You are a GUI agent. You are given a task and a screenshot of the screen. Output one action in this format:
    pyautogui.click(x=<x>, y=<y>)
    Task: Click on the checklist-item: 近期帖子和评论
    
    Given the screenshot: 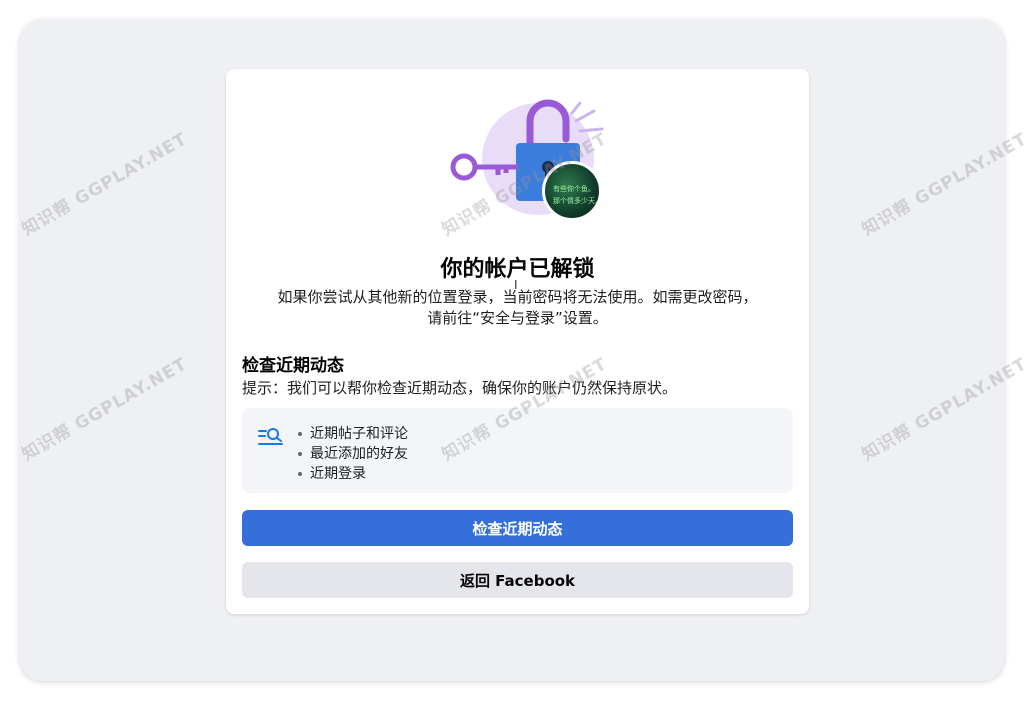 What is the action you would take?
    pyautogui.click(x=352, y=434)
    